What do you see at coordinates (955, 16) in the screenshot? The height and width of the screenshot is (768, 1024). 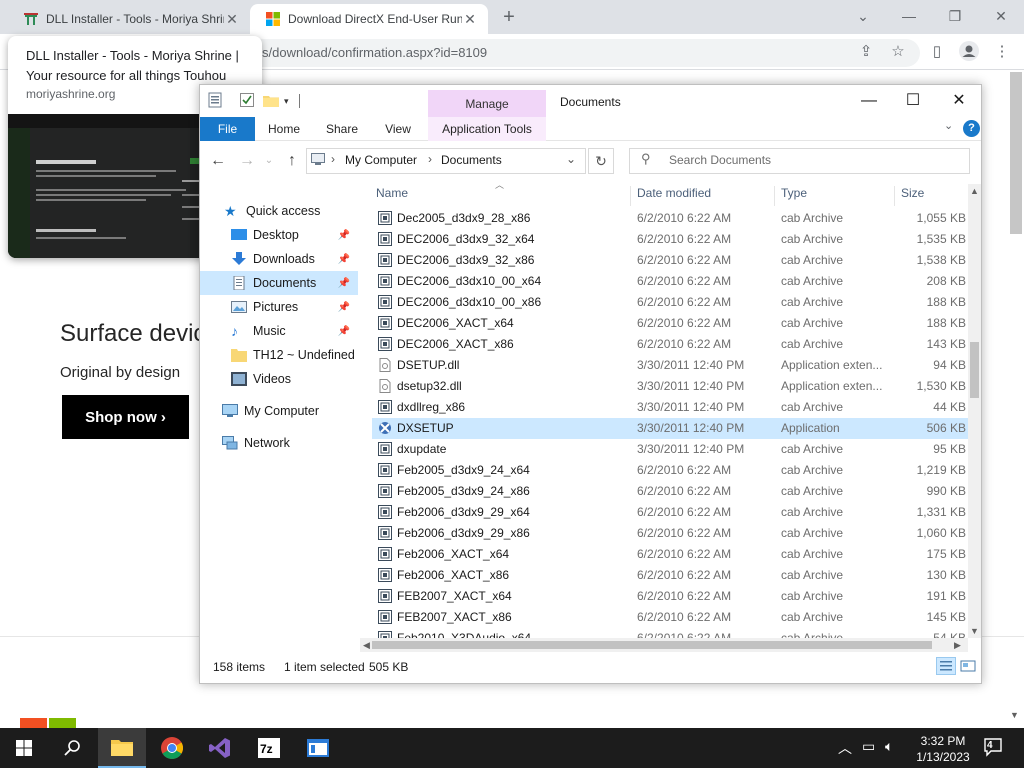 I see `browser-restore-button: ❐` at bounding box center [955, 16].